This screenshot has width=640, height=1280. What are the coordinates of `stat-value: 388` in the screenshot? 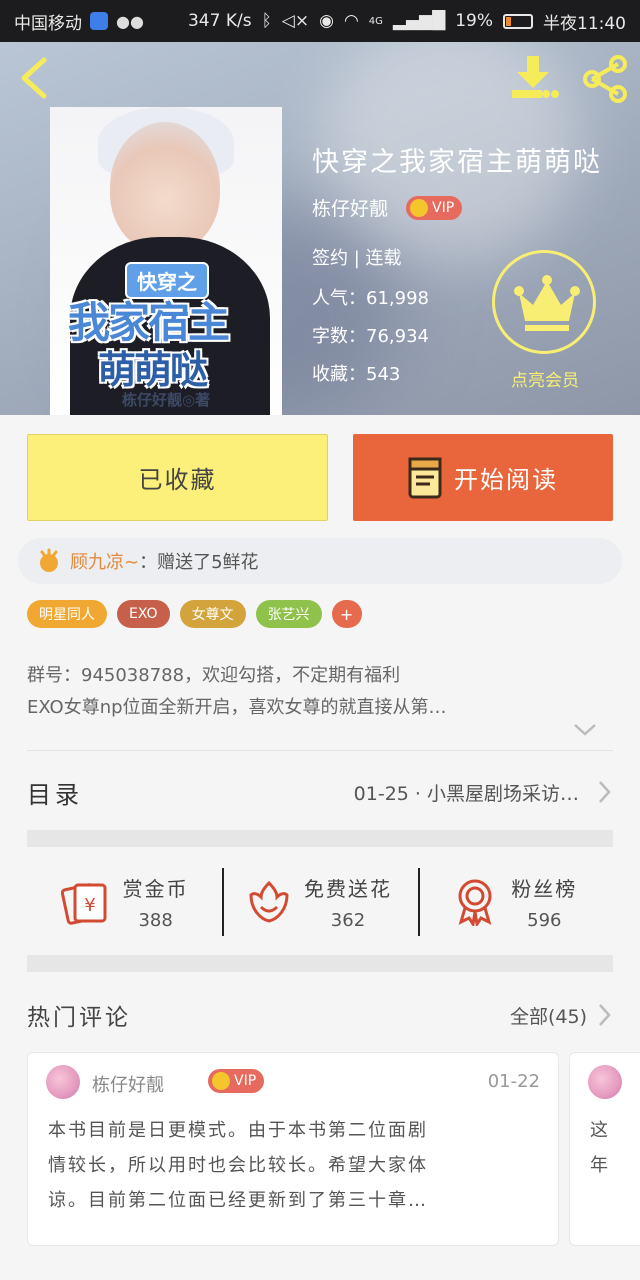 It's located at (155, 920).